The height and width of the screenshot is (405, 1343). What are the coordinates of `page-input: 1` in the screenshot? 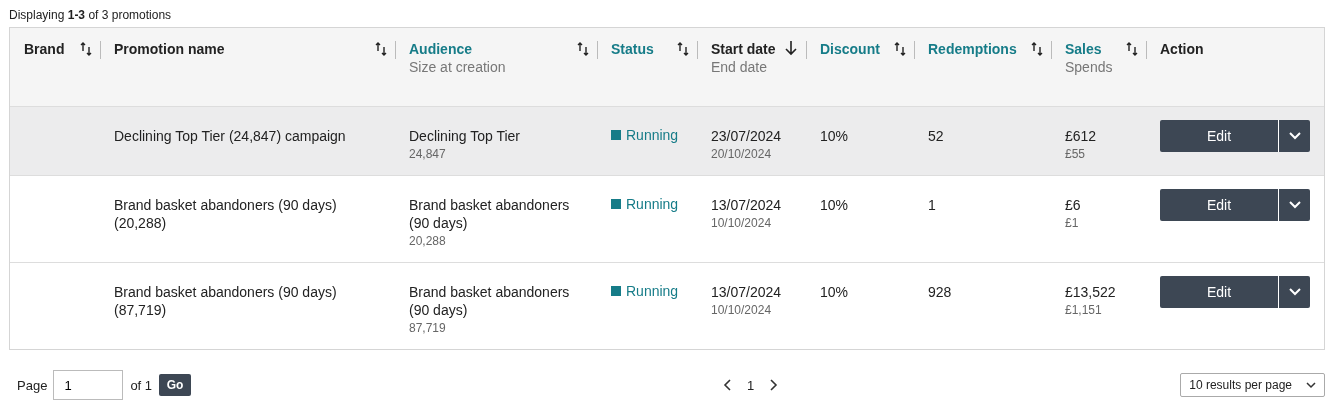 It's located at (88, 385).